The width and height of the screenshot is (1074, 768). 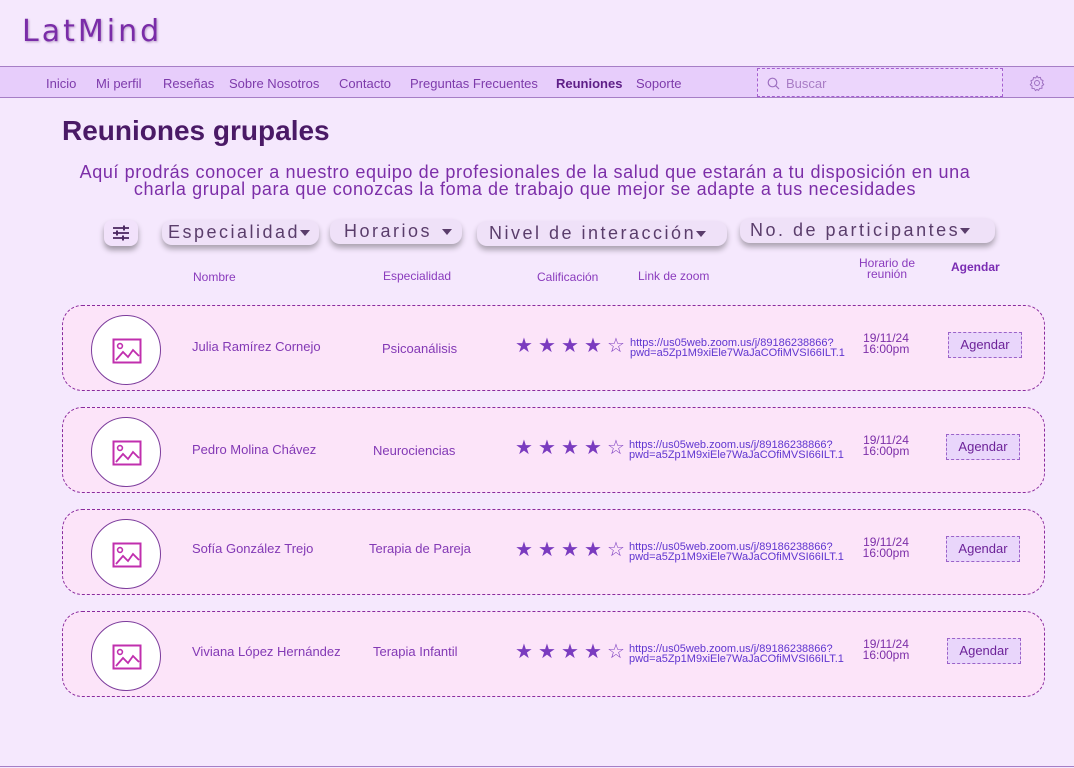 I want to click on page-bottom-divider, so click(x=537, y=766).